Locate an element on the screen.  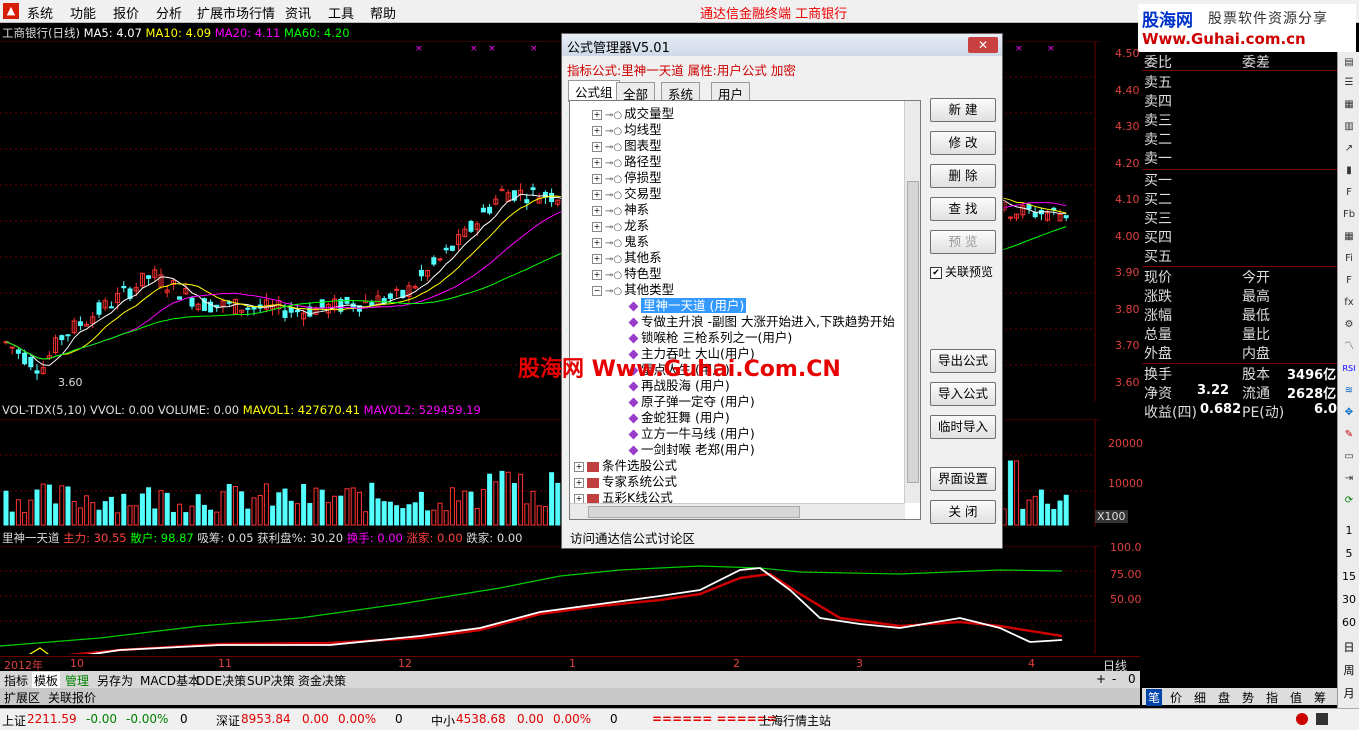
tab-sup: SUP决策 is located at coordinates (271, 680).